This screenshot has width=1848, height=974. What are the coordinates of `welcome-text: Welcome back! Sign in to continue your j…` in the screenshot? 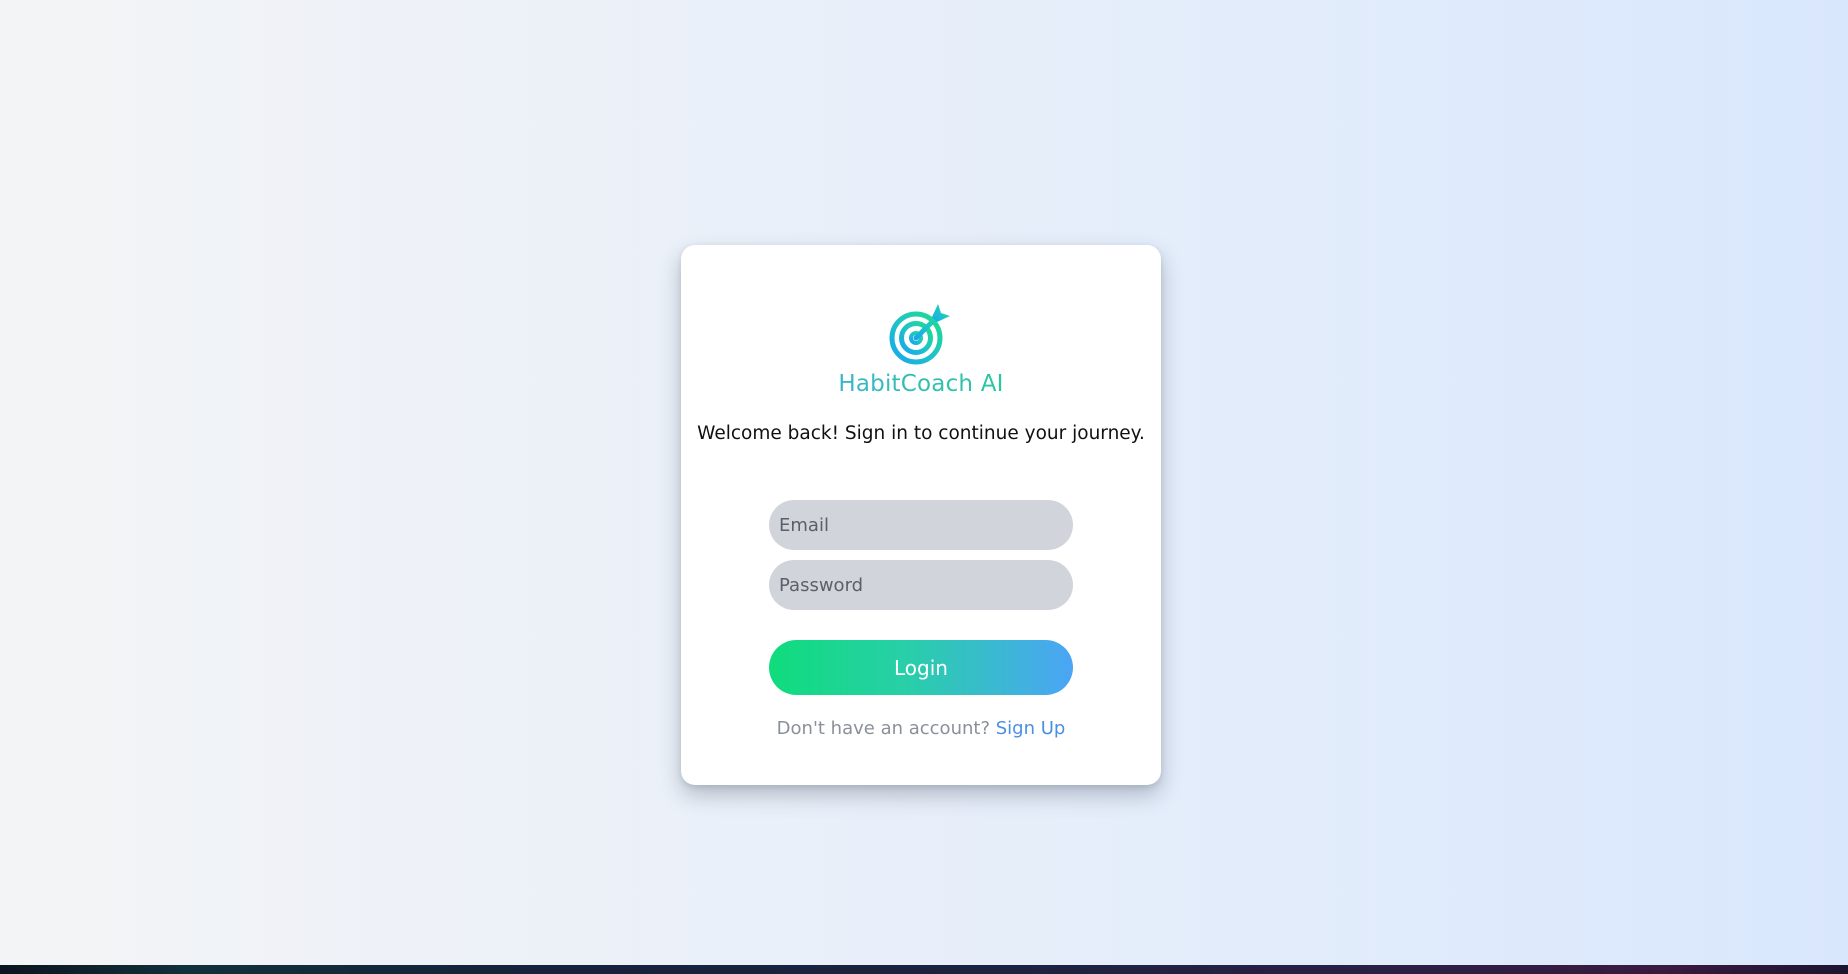 It's located at (921, 433).